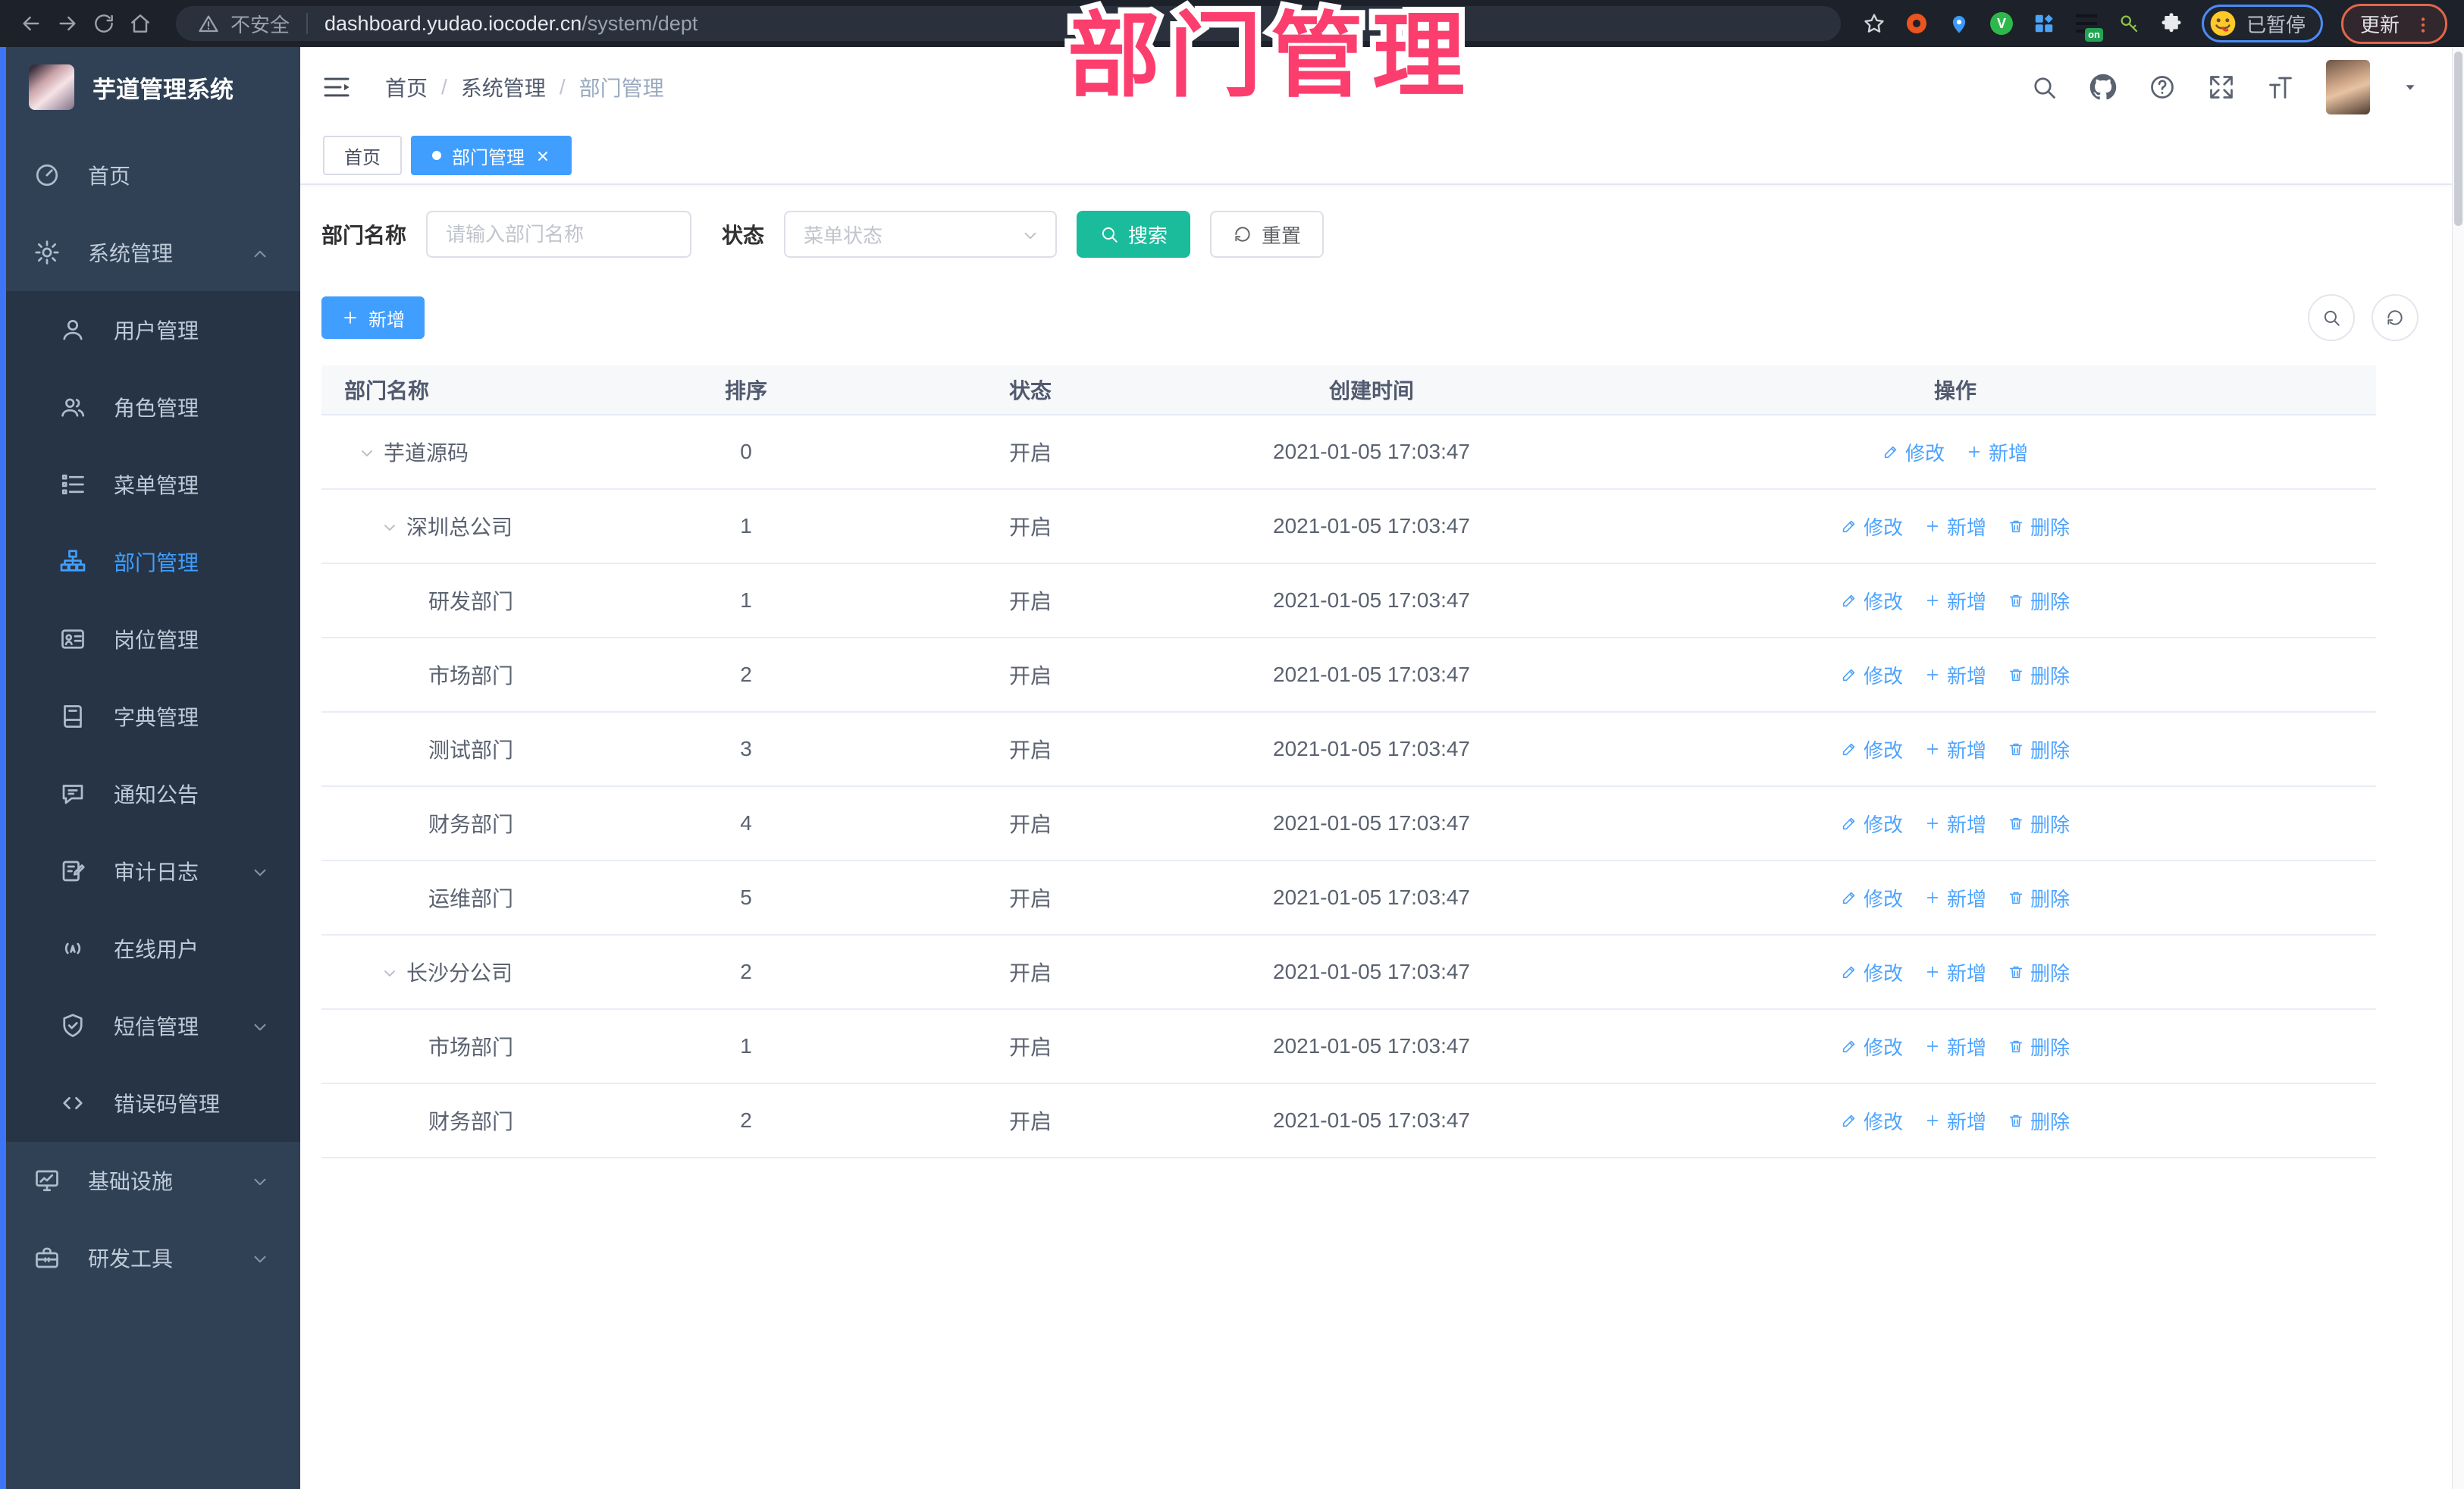  Describe the element at coordinates (150, 639) in the screenshot. I see `sidebar-item-岗位管理: 岗位管理` at that location.